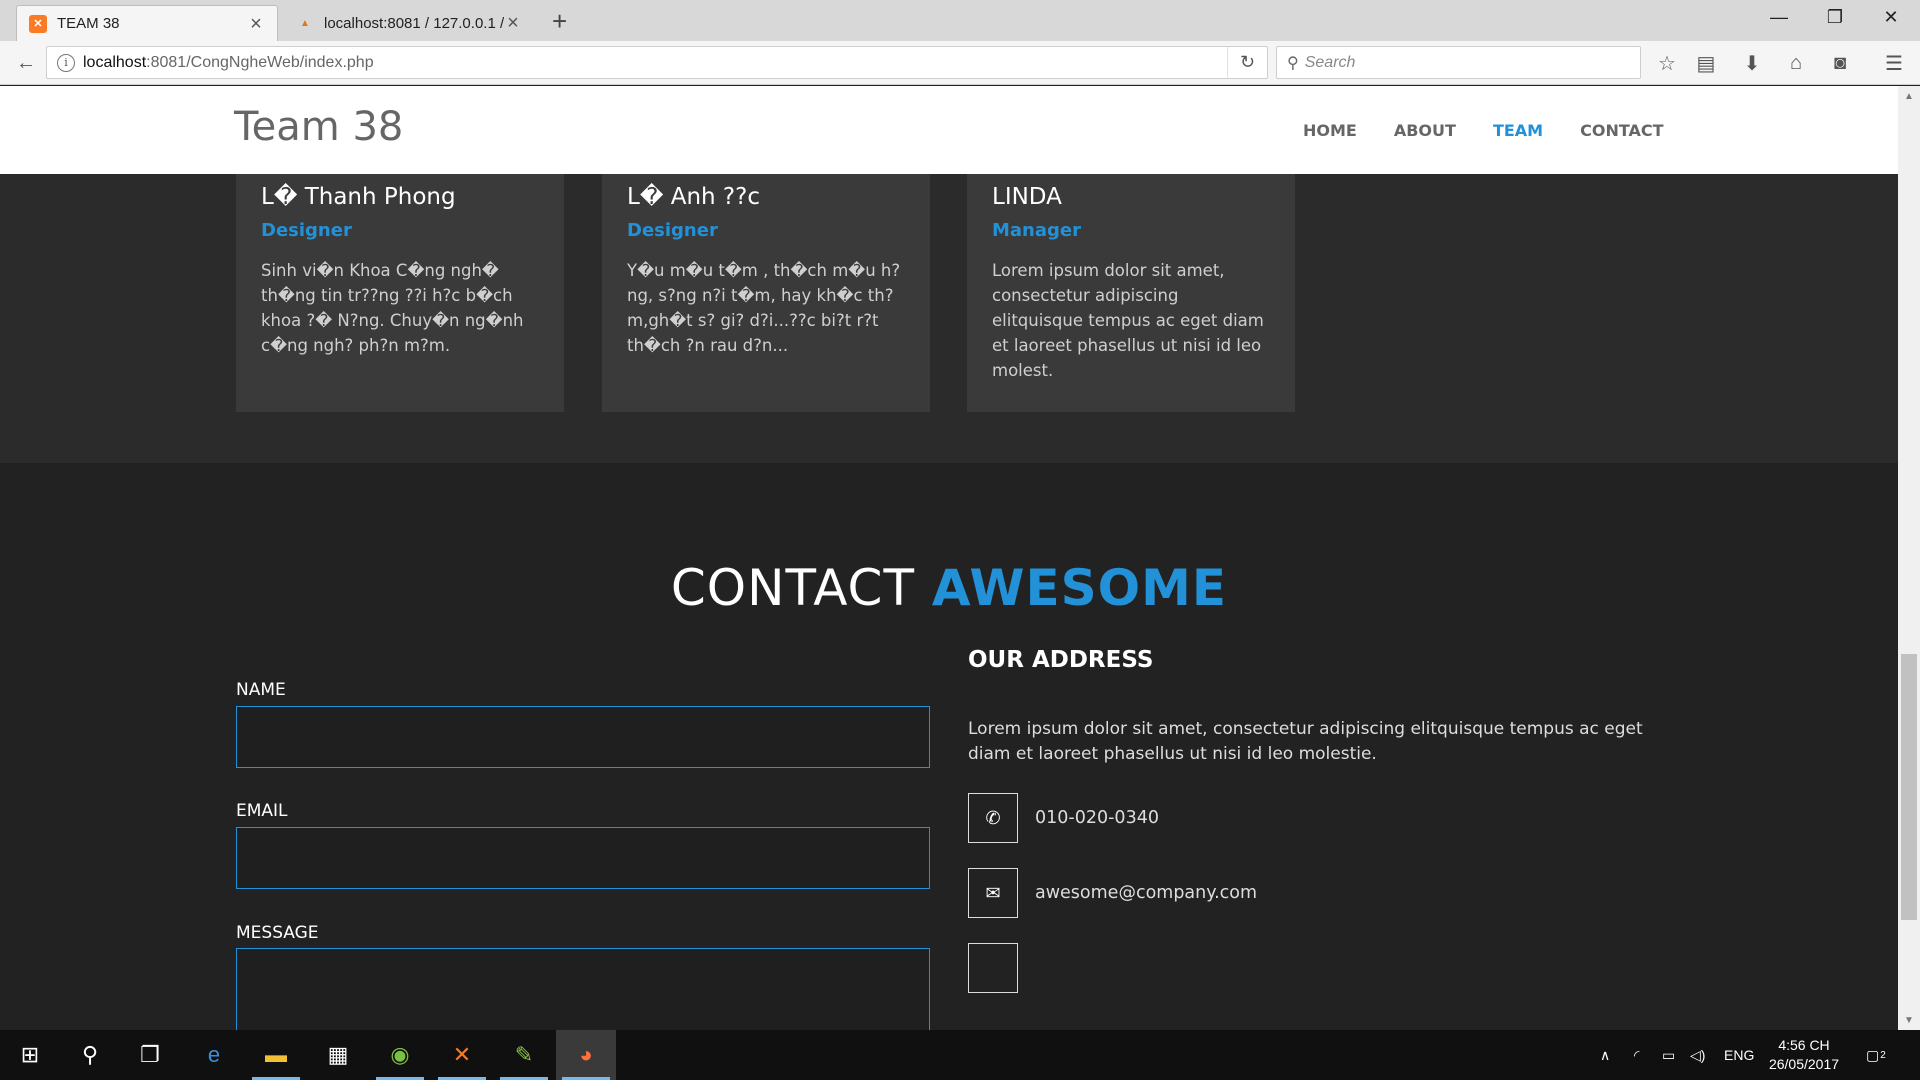  I want to click on downloads-icon: ⬇, so click(1752, 63).